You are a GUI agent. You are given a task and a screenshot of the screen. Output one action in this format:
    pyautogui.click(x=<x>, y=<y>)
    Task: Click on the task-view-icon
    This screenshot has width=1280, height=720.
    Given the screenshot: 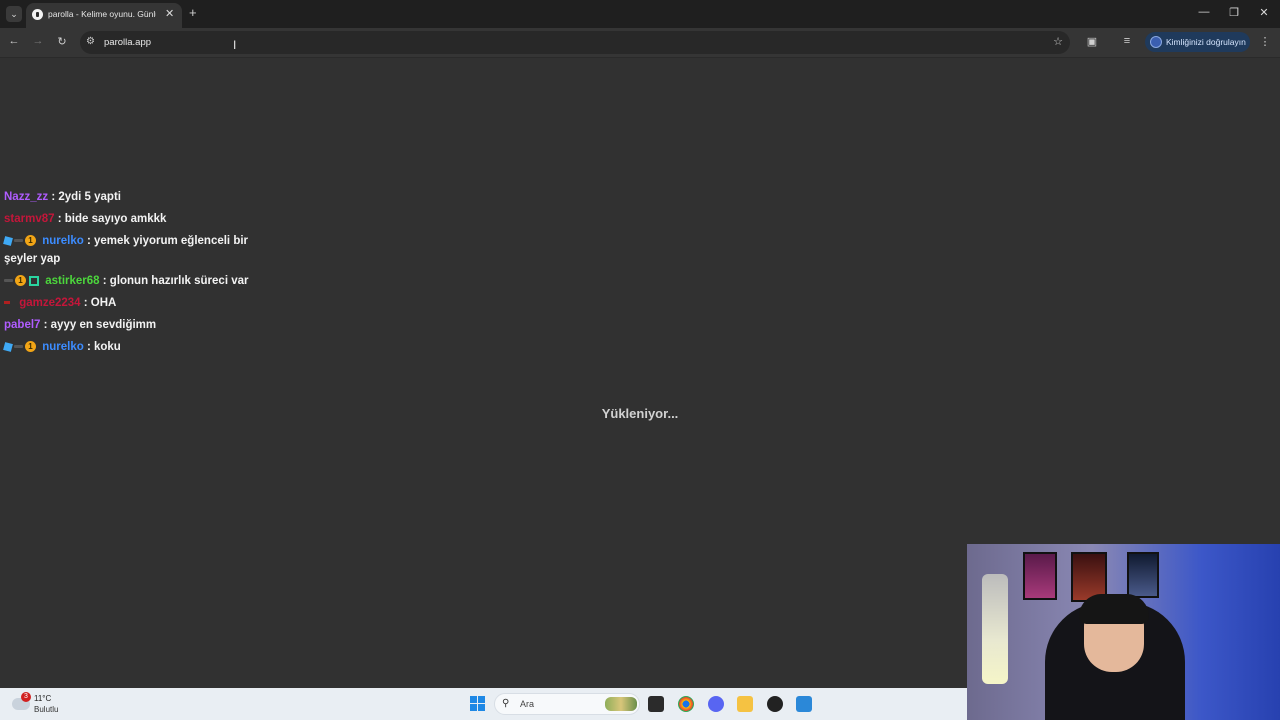 What is the action you would take?
    pyautogui.click(x=656, y=704)
    